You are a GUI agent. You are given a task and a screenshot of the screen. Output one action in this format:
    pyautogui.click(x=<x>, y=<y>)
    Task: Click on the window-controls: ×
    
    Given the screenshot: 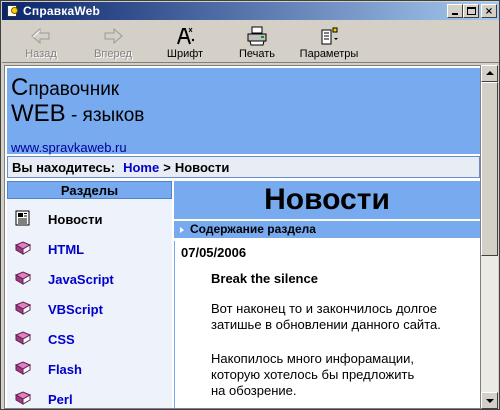 What is the action you would take?
    pyautogui.click(x=472, y=11)
    